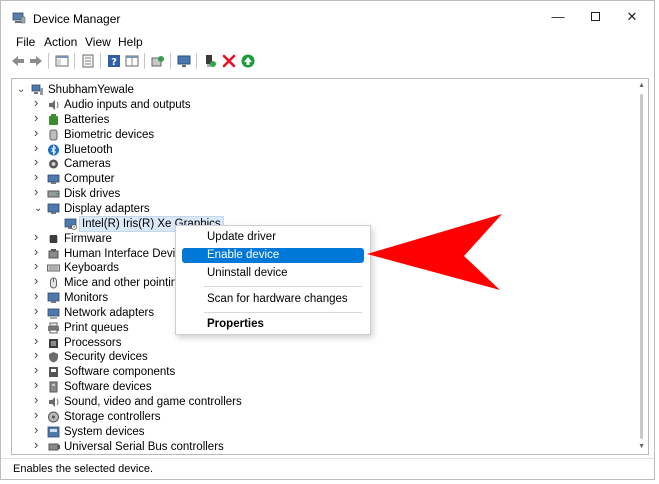 The height and width of the screenshot is (484, 659). I want to click on menu-view: View, so click(98, 42).